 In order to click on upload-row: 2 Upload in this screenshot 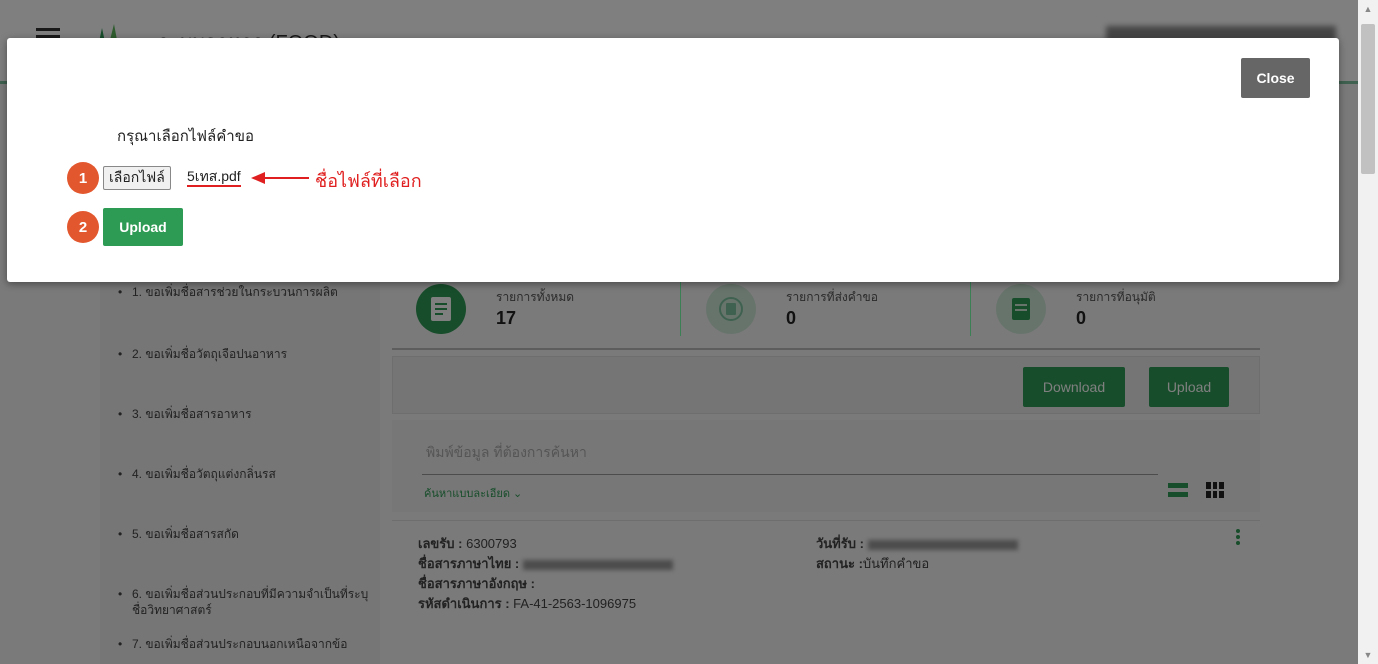, I will do `click(167, 228)`.